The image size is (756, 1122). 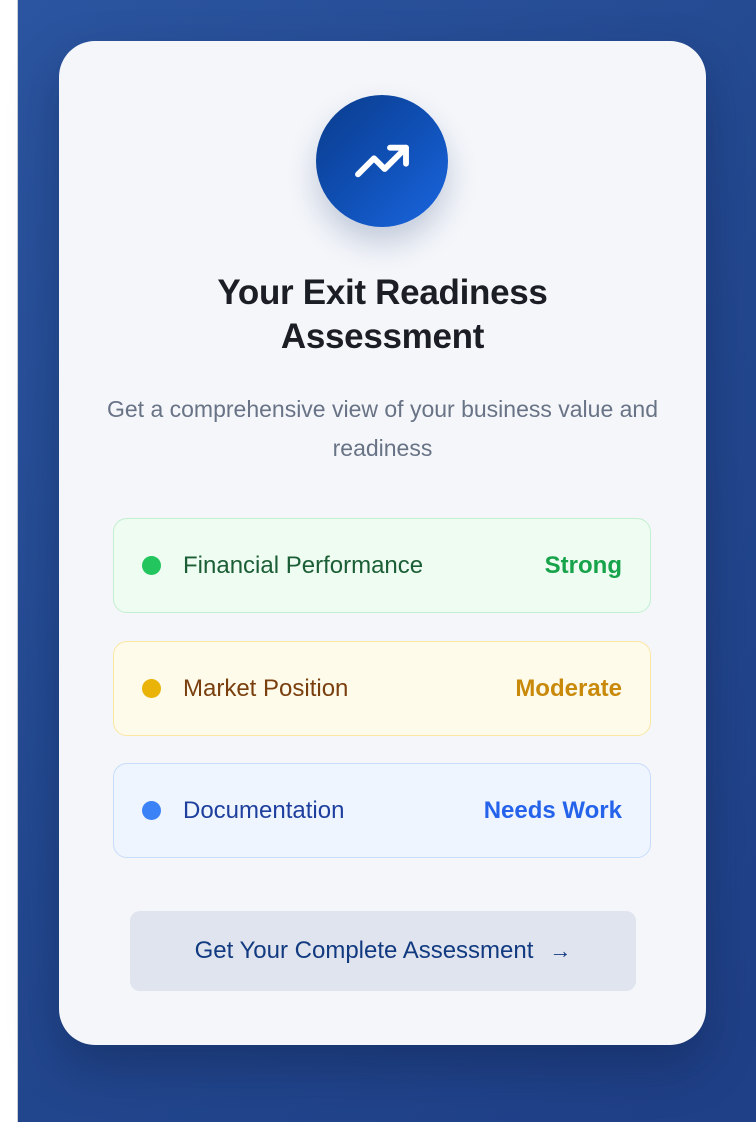 I want to click on metric-label: Documentation, so click(x=264, y=810).